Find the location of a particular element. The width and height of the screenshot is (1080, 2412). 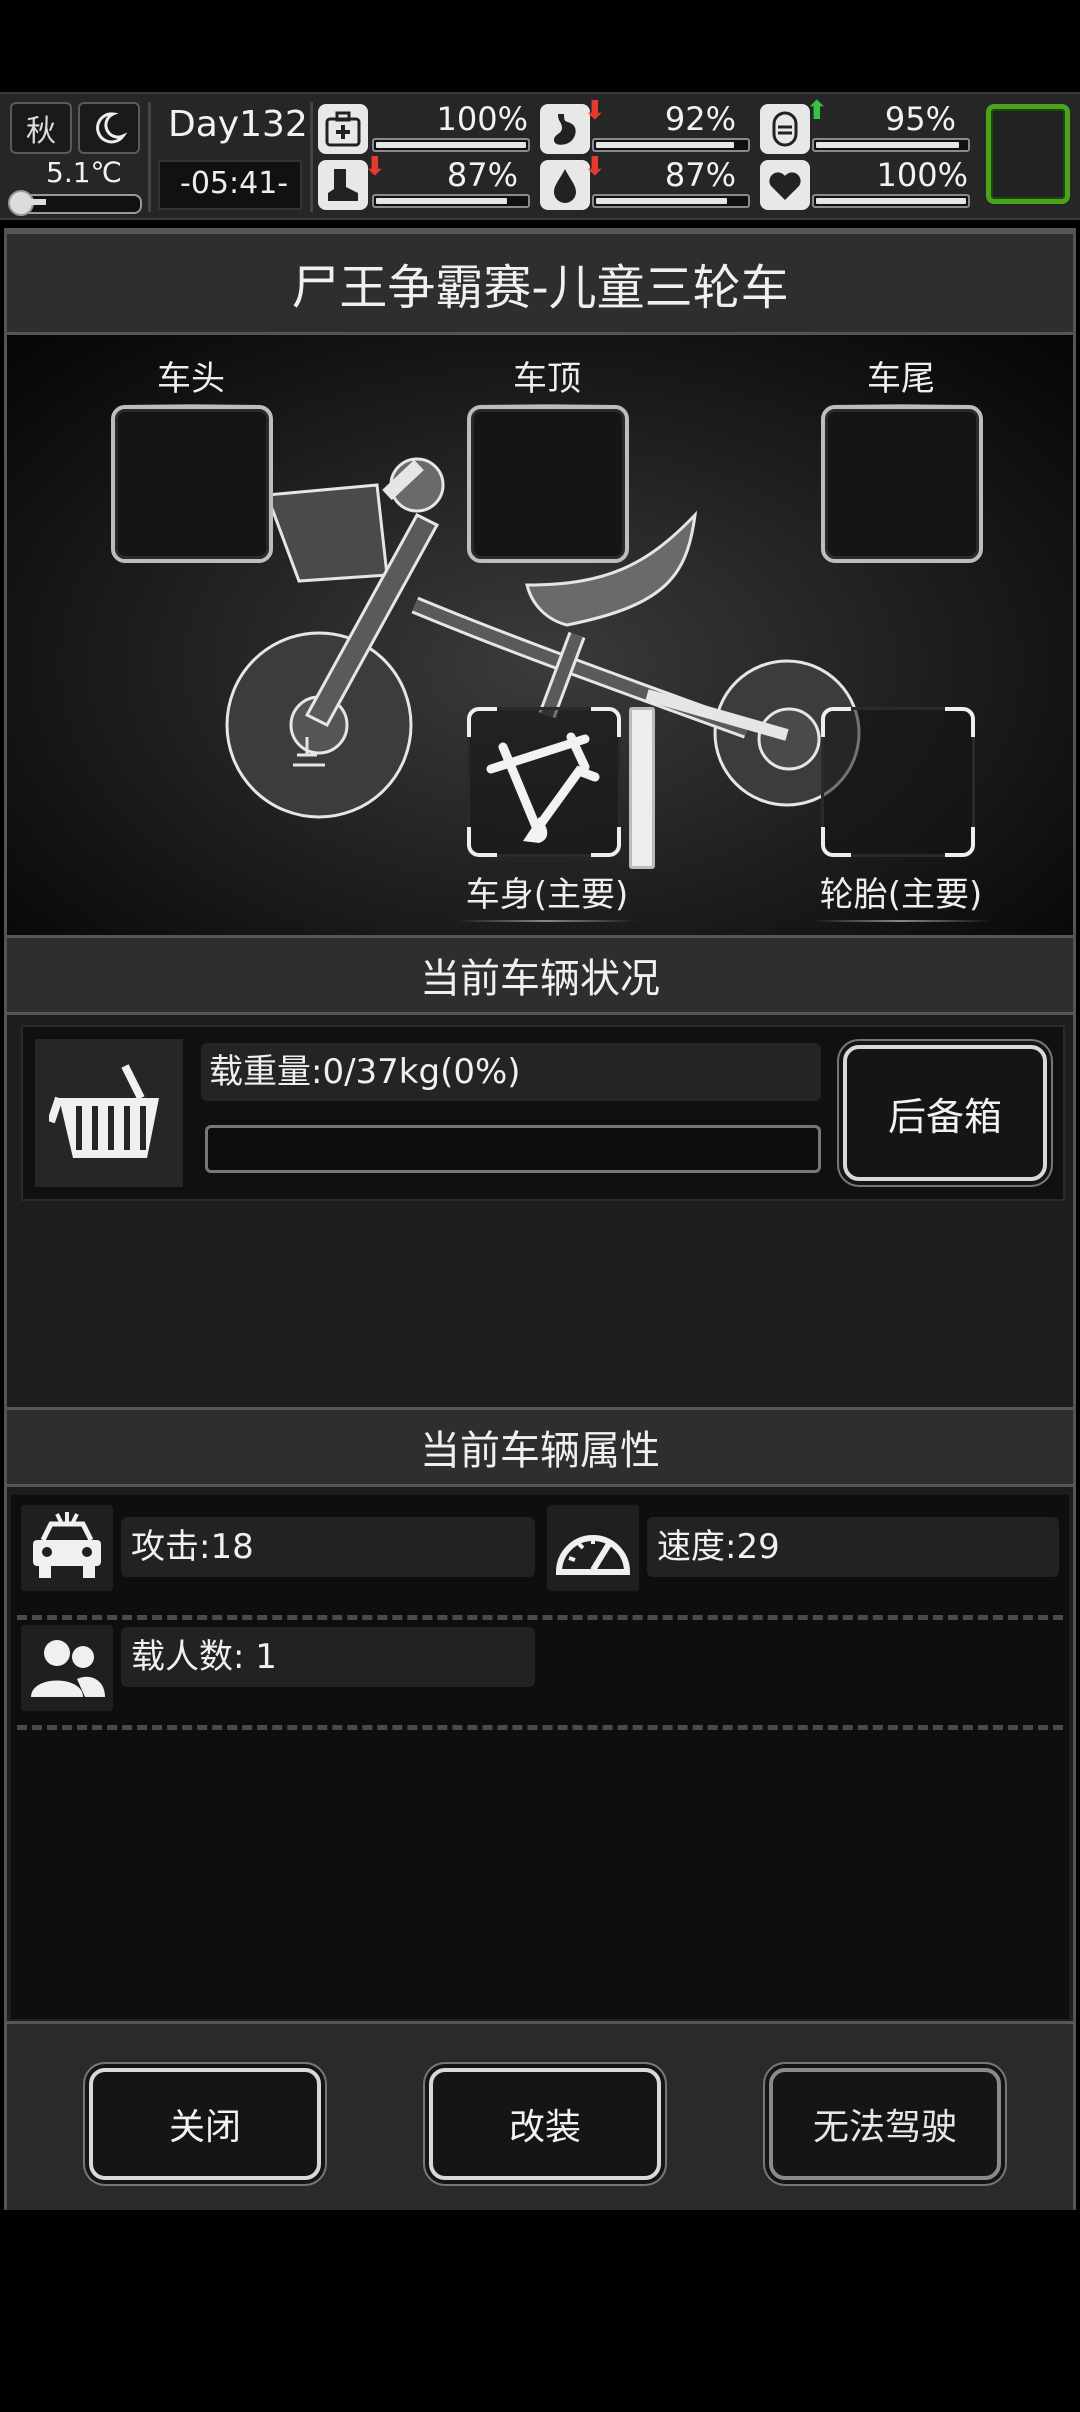

spirit-bar-fill is located at coordinates (891, 201).